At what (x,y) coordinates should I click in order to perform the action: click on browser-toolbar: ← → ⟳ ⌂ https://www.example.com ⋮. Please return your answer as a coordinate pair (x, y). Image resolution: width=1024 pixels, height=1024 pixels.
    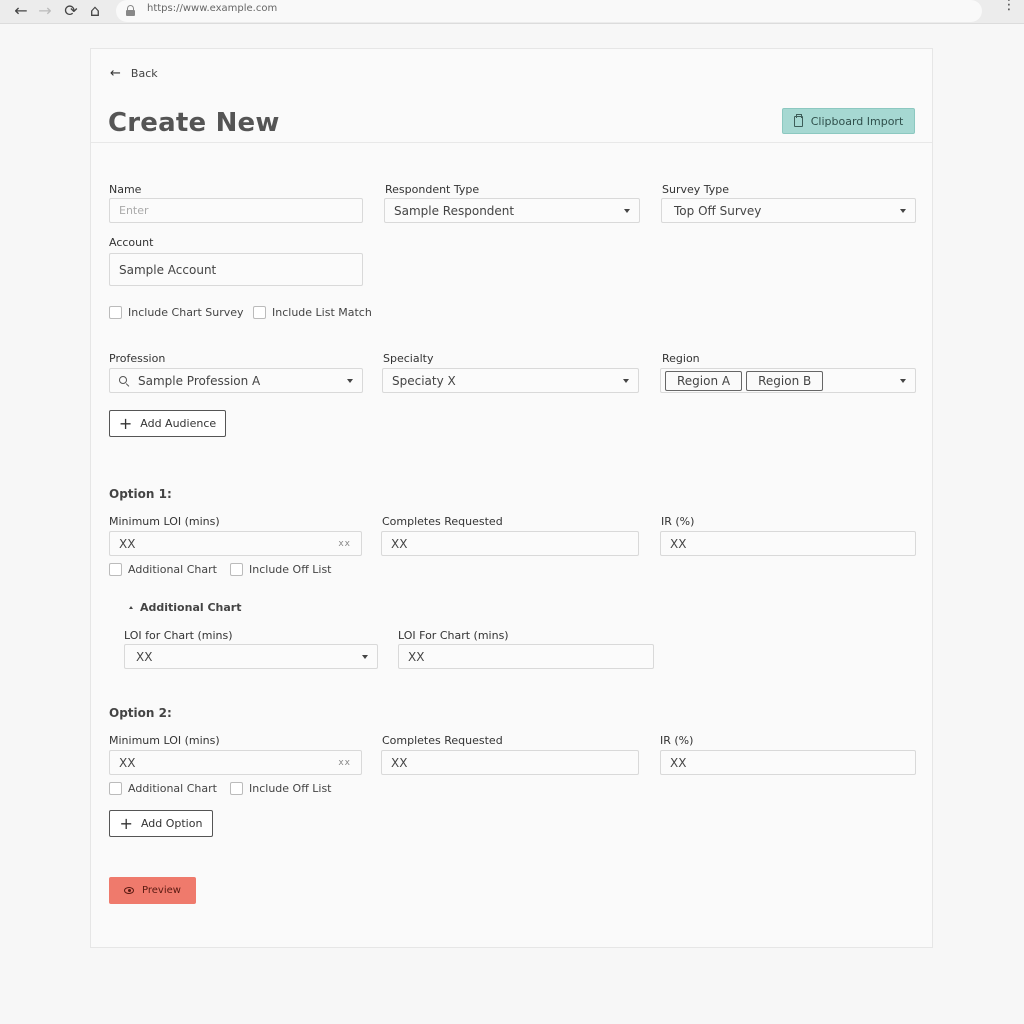
    Looking at the image, I should click on (512, 12).